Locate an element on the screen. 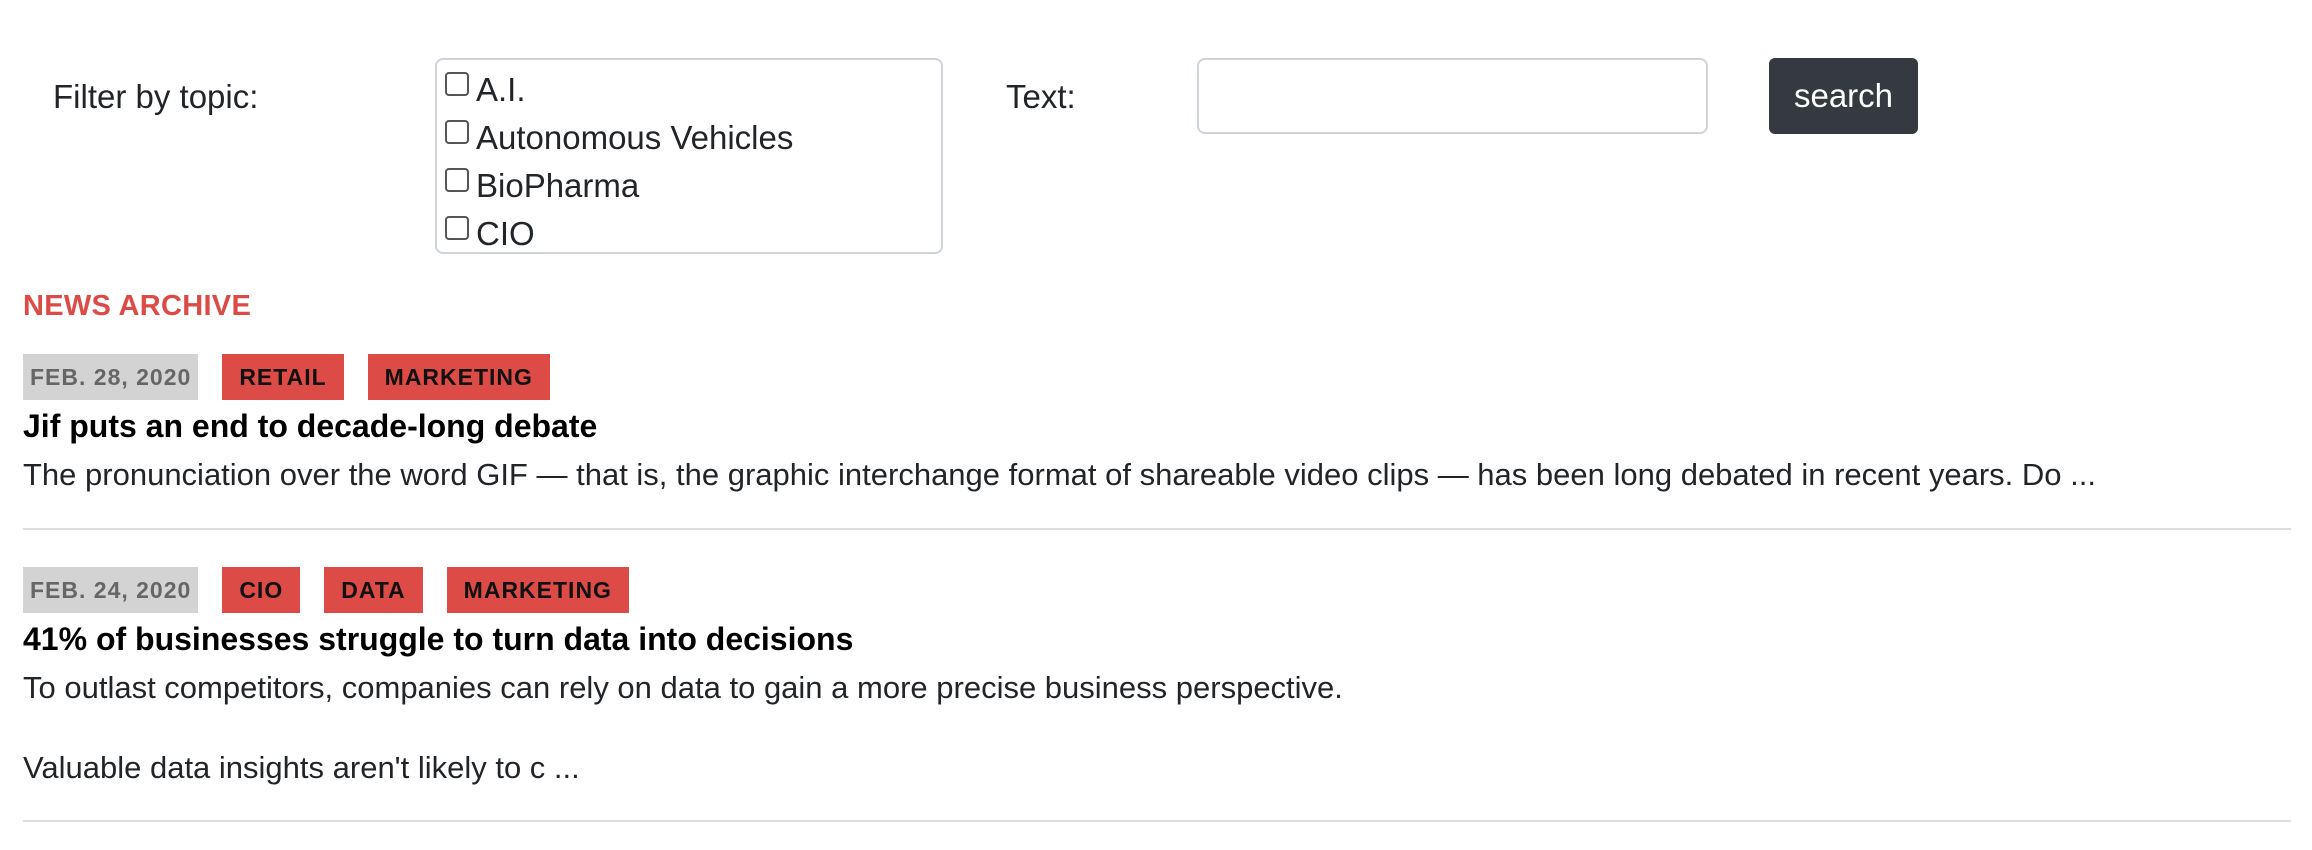 The width and height of the screenshot is (2312, 850). article-title-link: Jif puts an end to decade-long debate is located at coordinates (1157, 426).